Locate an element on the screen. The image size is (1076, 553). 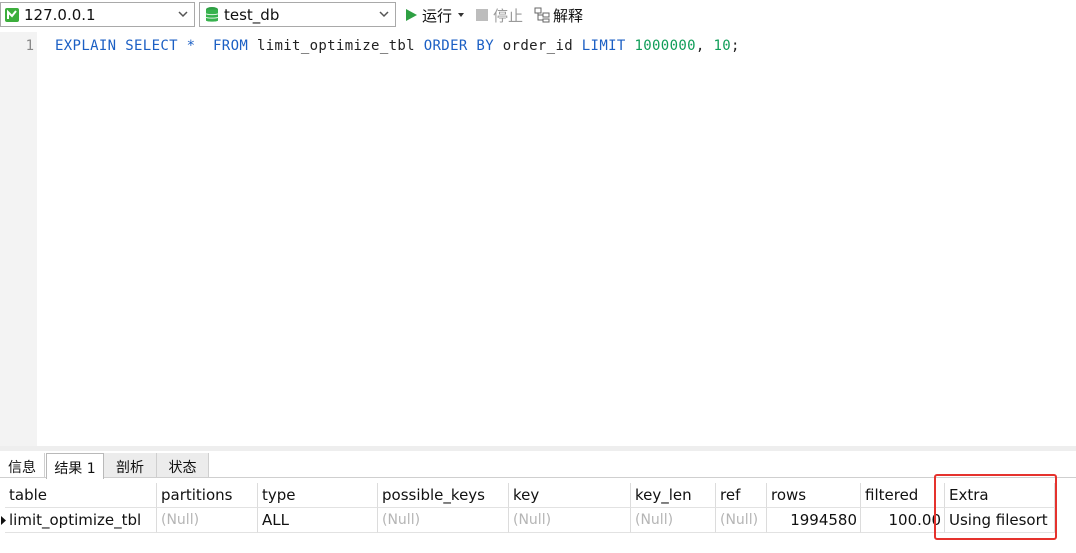
database-icon is located at coordinates (212, 14).